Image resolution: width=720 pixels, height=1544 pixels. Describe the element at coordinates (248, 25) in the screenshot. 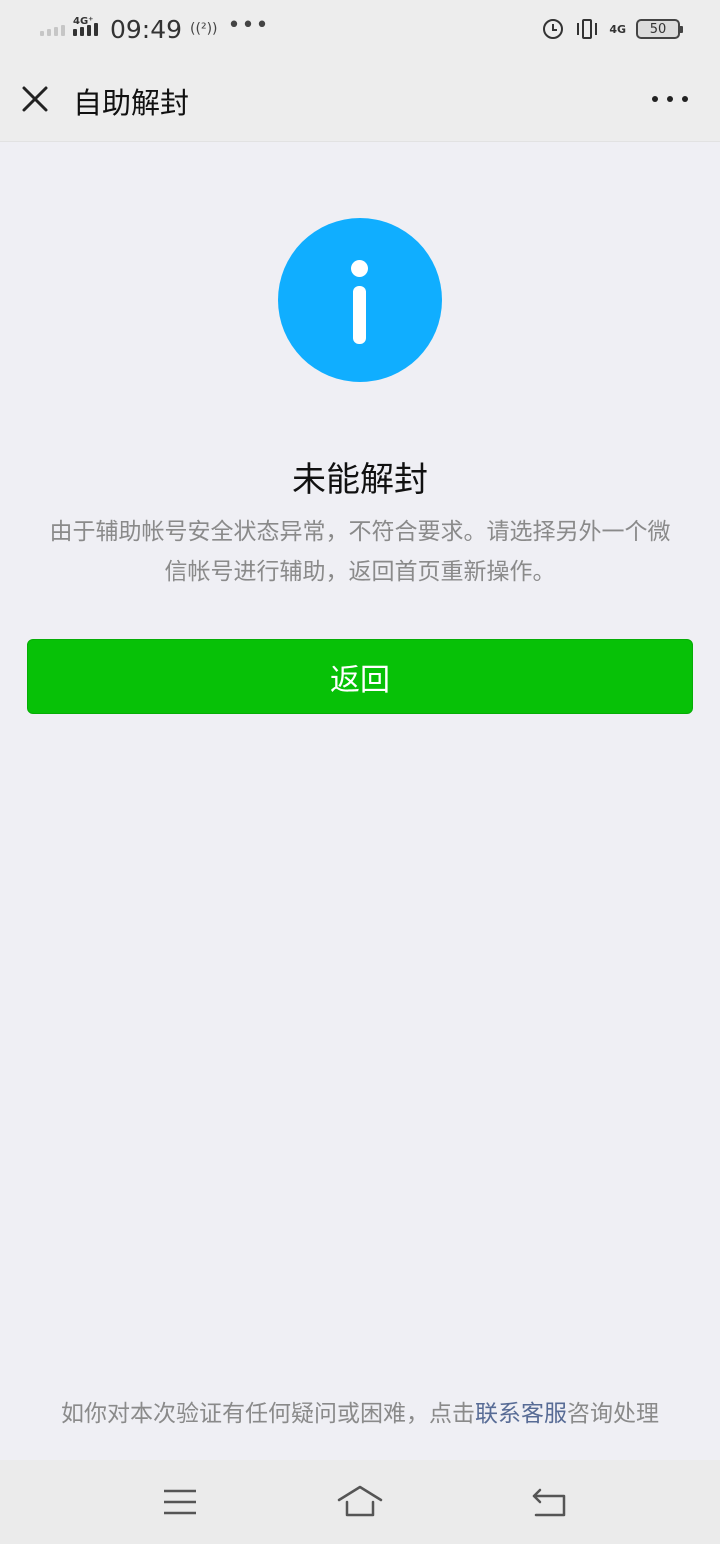

I see `notification-more-icon: •••` at that location.